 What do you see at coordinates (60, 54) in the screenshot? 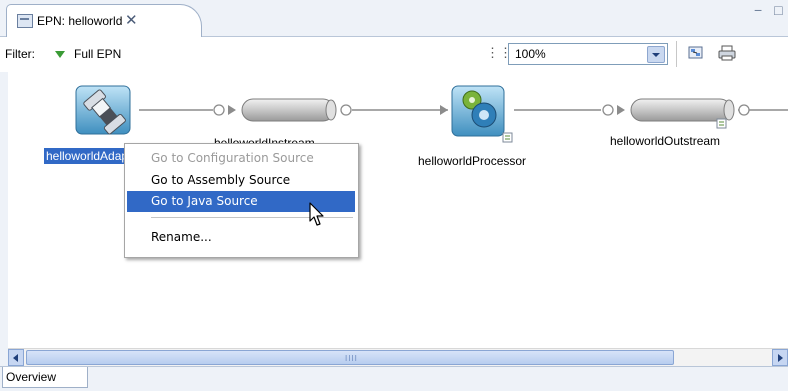
I see `filter-dropdown-icon` at bounding box center [60, 54].